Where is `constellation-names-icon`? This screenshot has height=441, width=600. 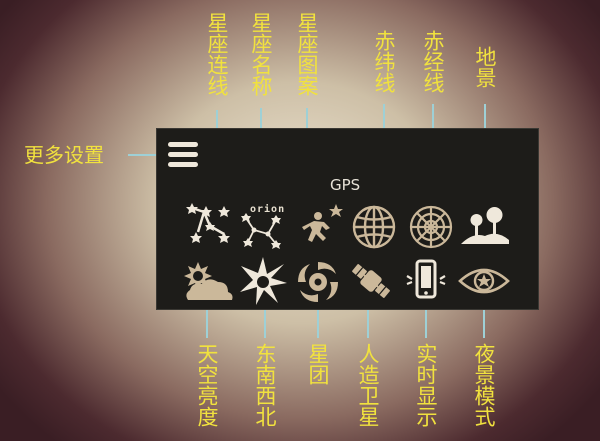 constellation-names-icon is located at coordinates (262, 231).